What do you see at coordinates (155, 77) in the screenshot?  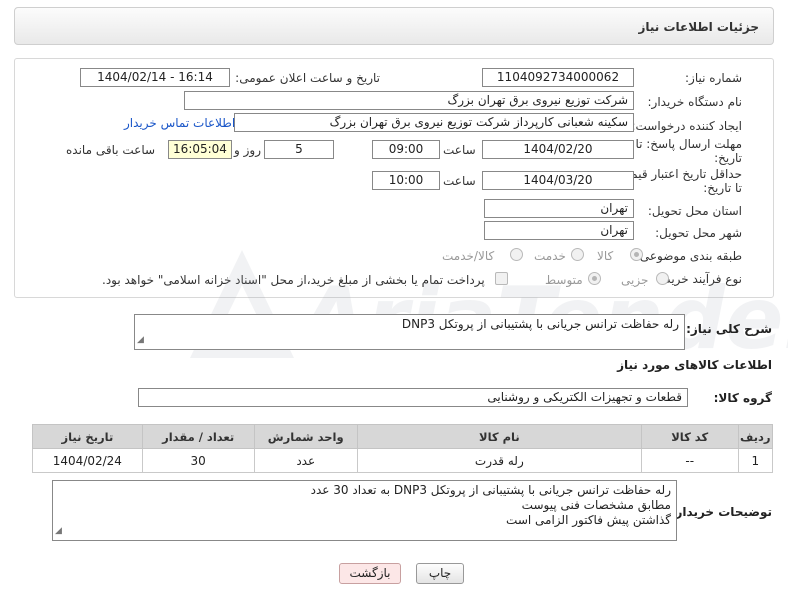 I see `announce-field: 1404/02/14 - 16:14` at bounding box center [155, 77].